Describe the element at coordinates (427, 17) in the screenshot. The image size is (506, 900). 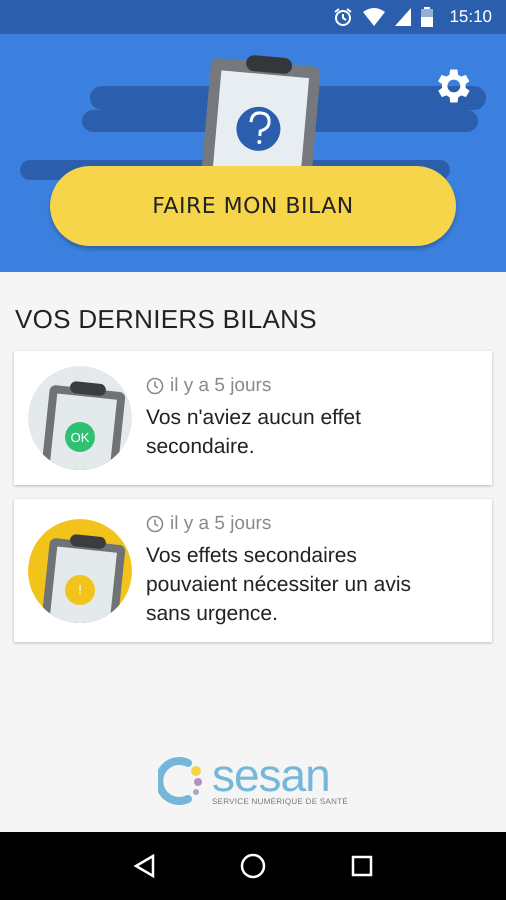
I see `battery-icon` at that location.